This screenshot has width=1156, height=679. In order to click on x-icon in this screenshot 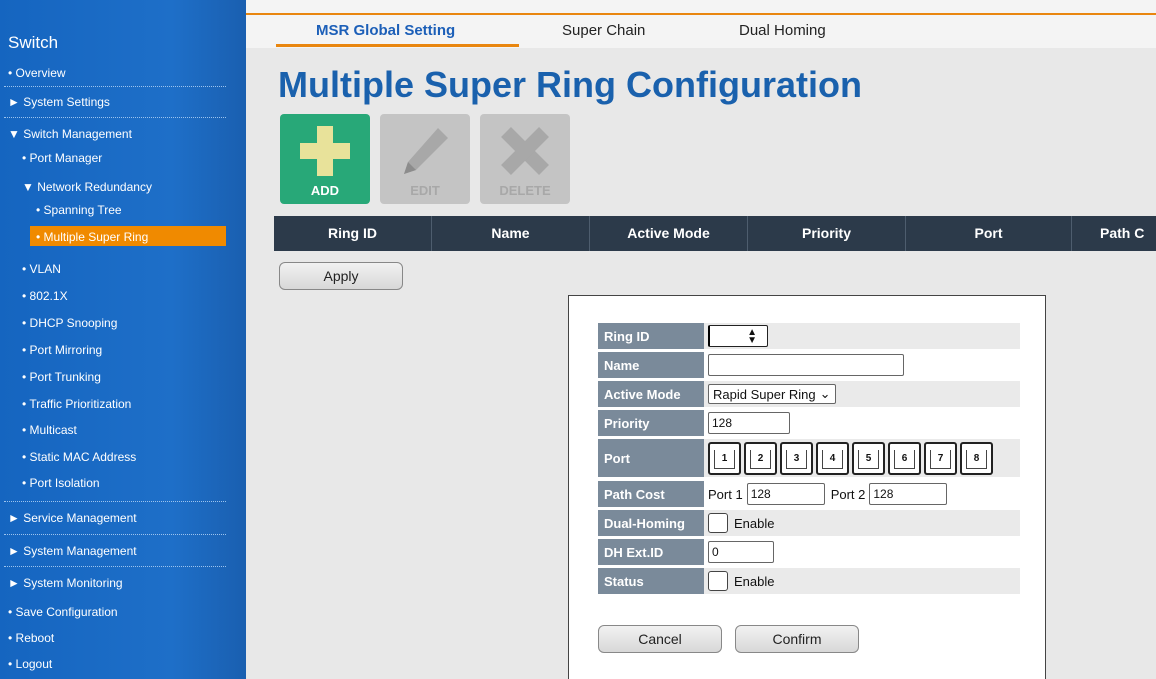, I will do `click(525, 151)`.